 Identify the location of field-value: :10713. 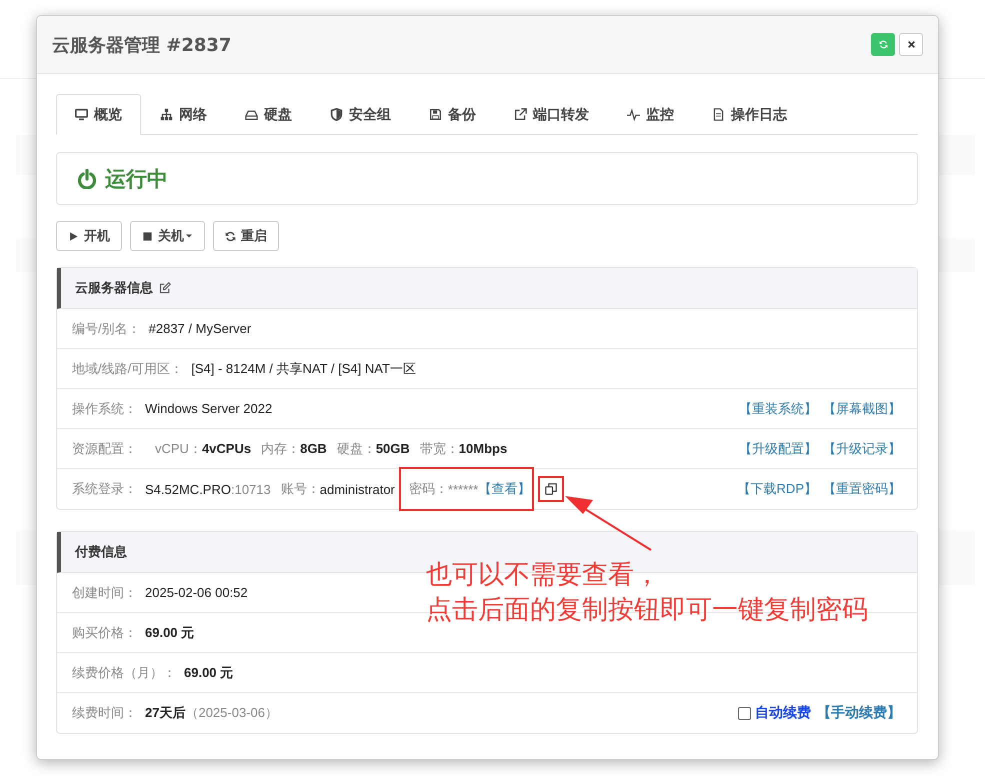
(250, 489).